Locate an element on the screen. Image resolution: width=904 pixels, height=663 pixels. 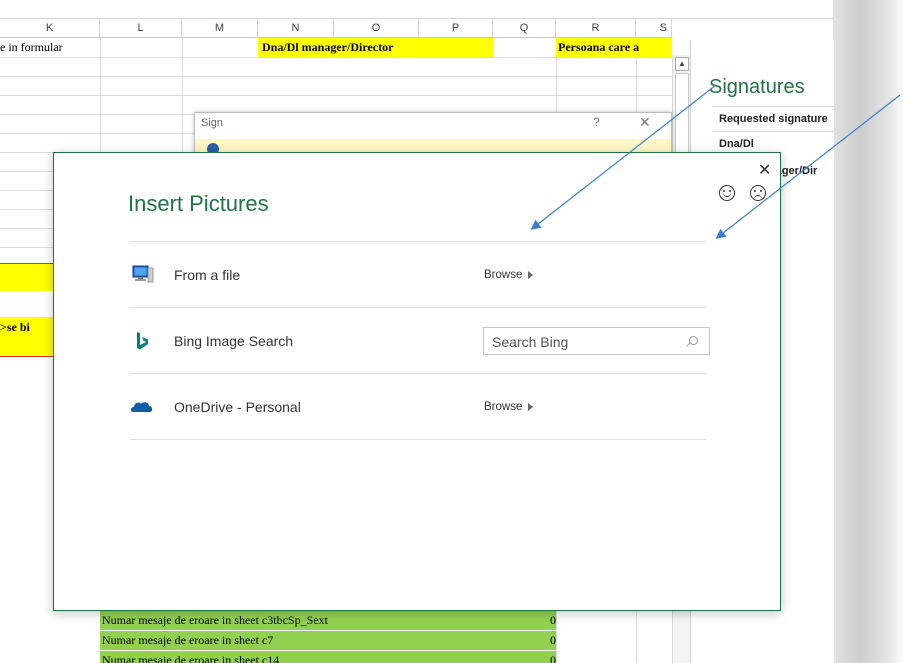
table-row: Numar mesaje de eroare in sheet c14 is located at coordinates (328, 657).